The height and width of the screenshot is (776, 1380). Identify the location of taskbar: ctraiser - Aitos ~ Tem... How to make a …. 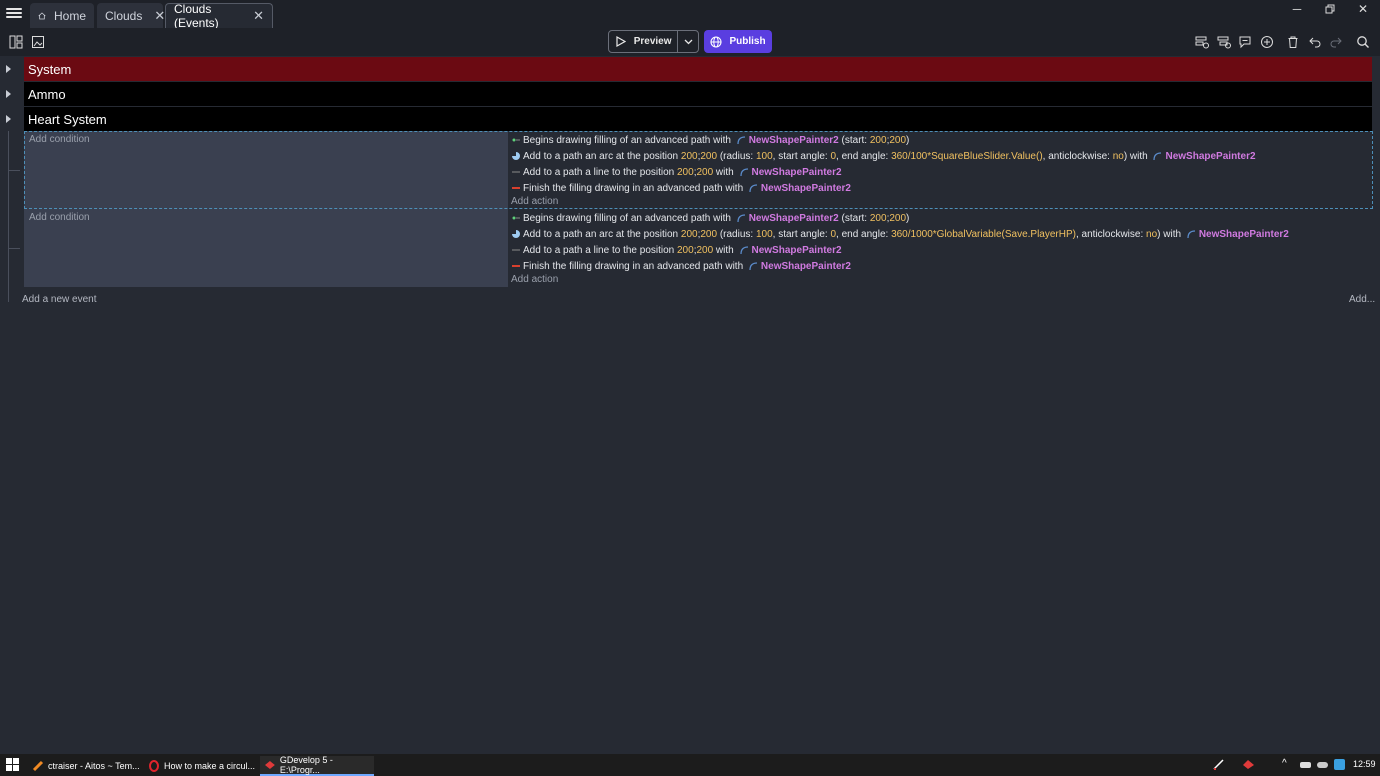
(690, 765).